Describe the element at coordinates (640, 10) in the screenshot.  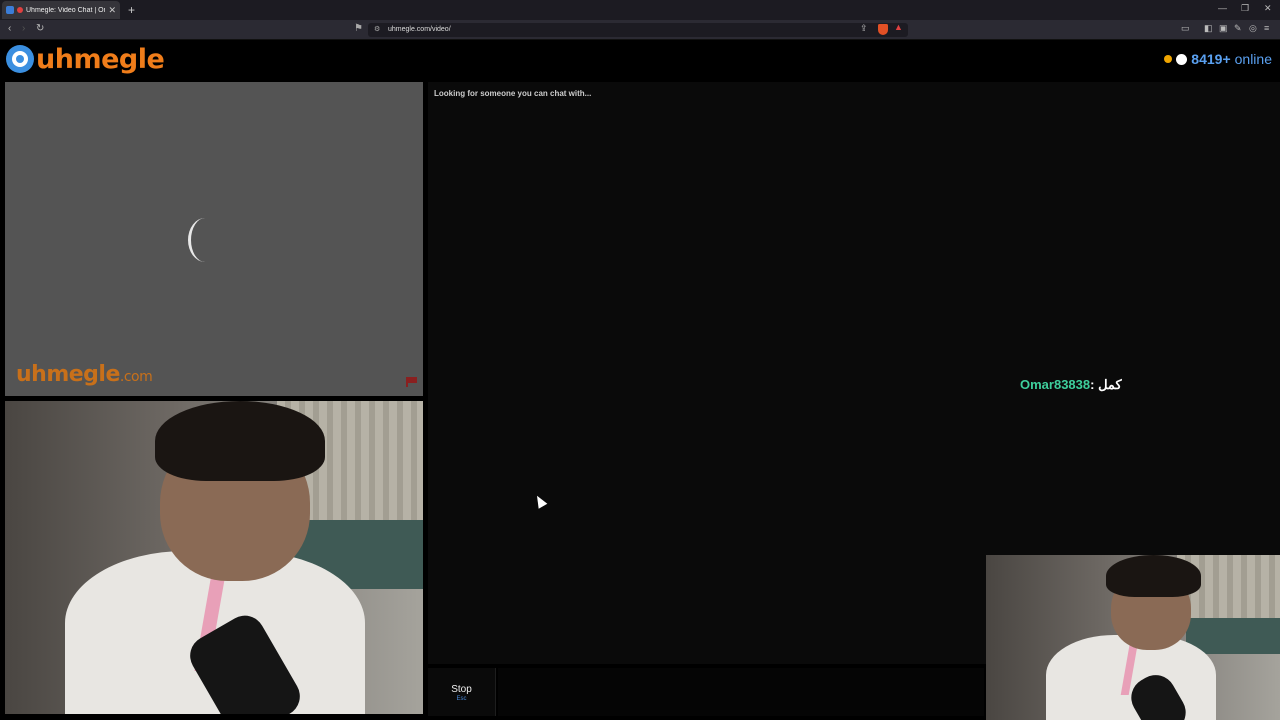
I see `browser-tab-bar: Uhmegle: Video Chat | Omeg ✕ + — ❐ ✕` at that location.